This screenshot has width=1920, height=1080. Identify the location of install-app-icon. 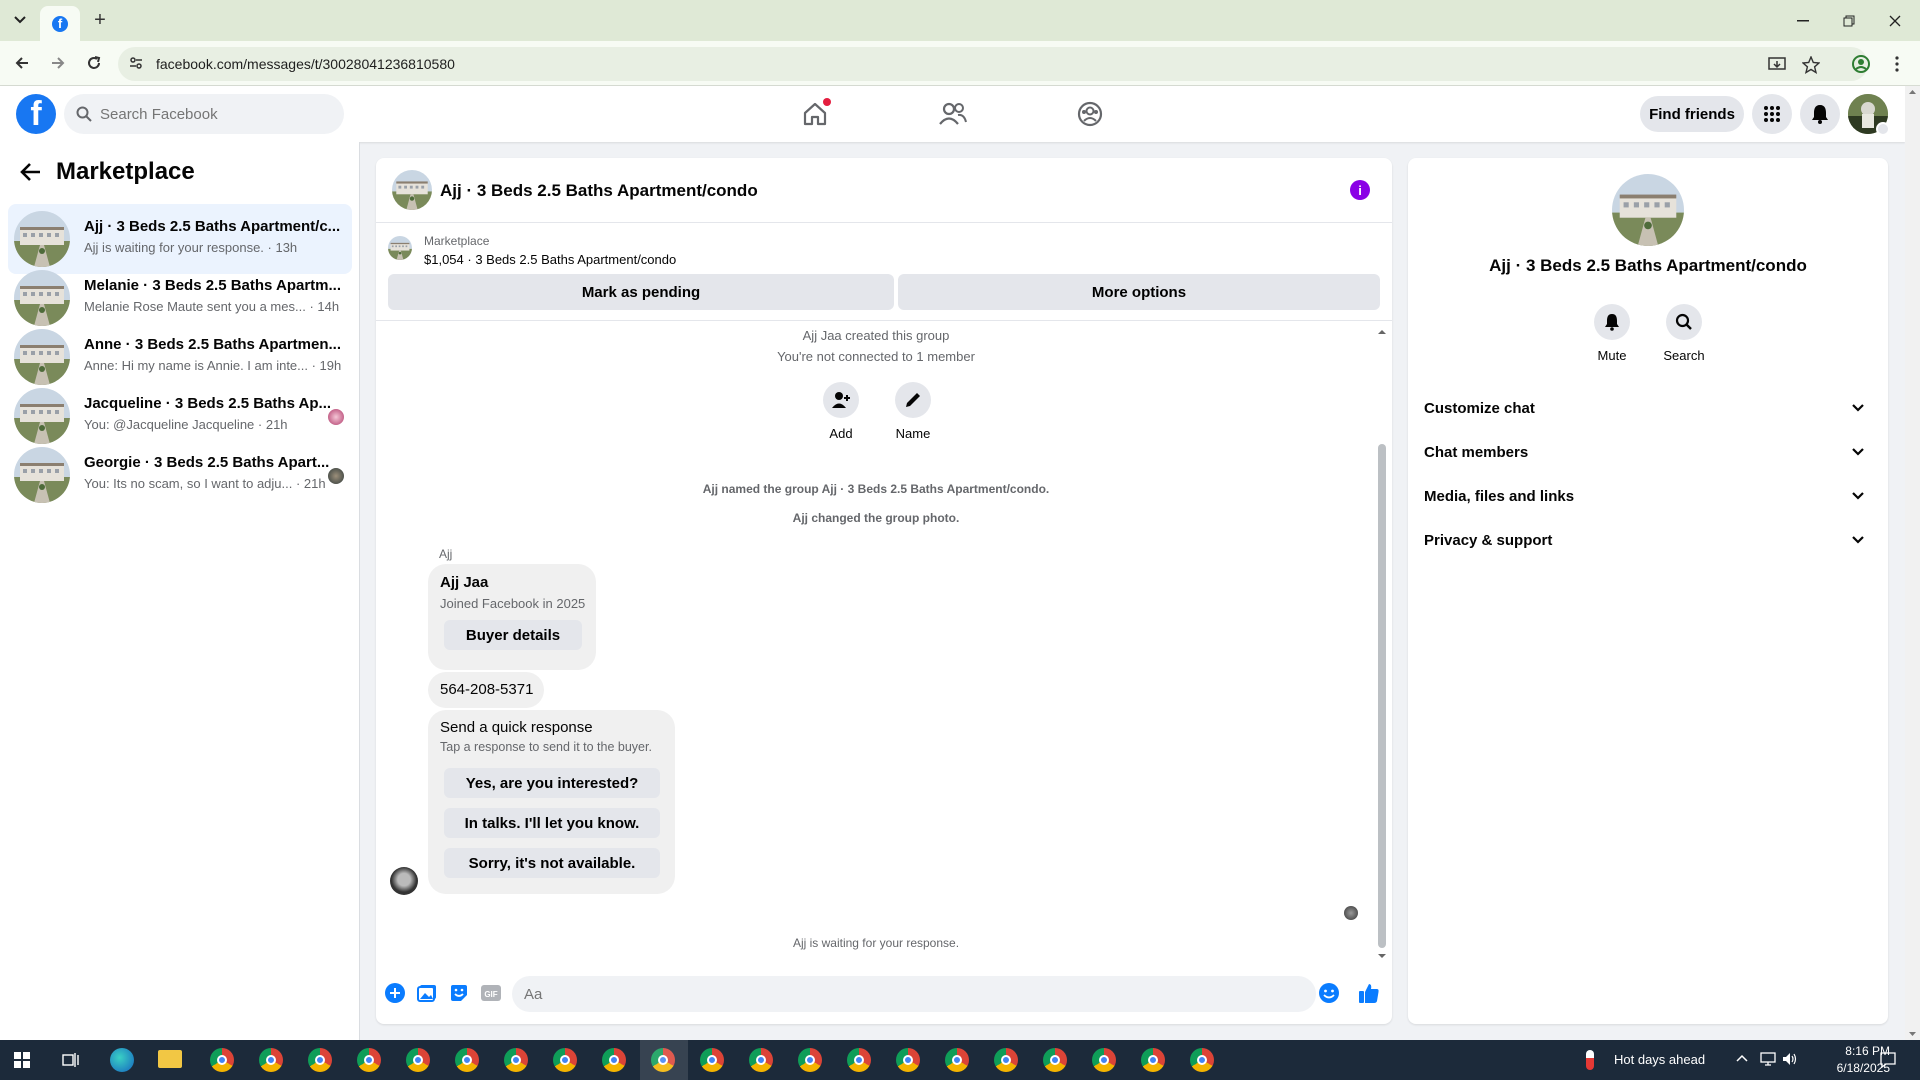
(1777, 65).